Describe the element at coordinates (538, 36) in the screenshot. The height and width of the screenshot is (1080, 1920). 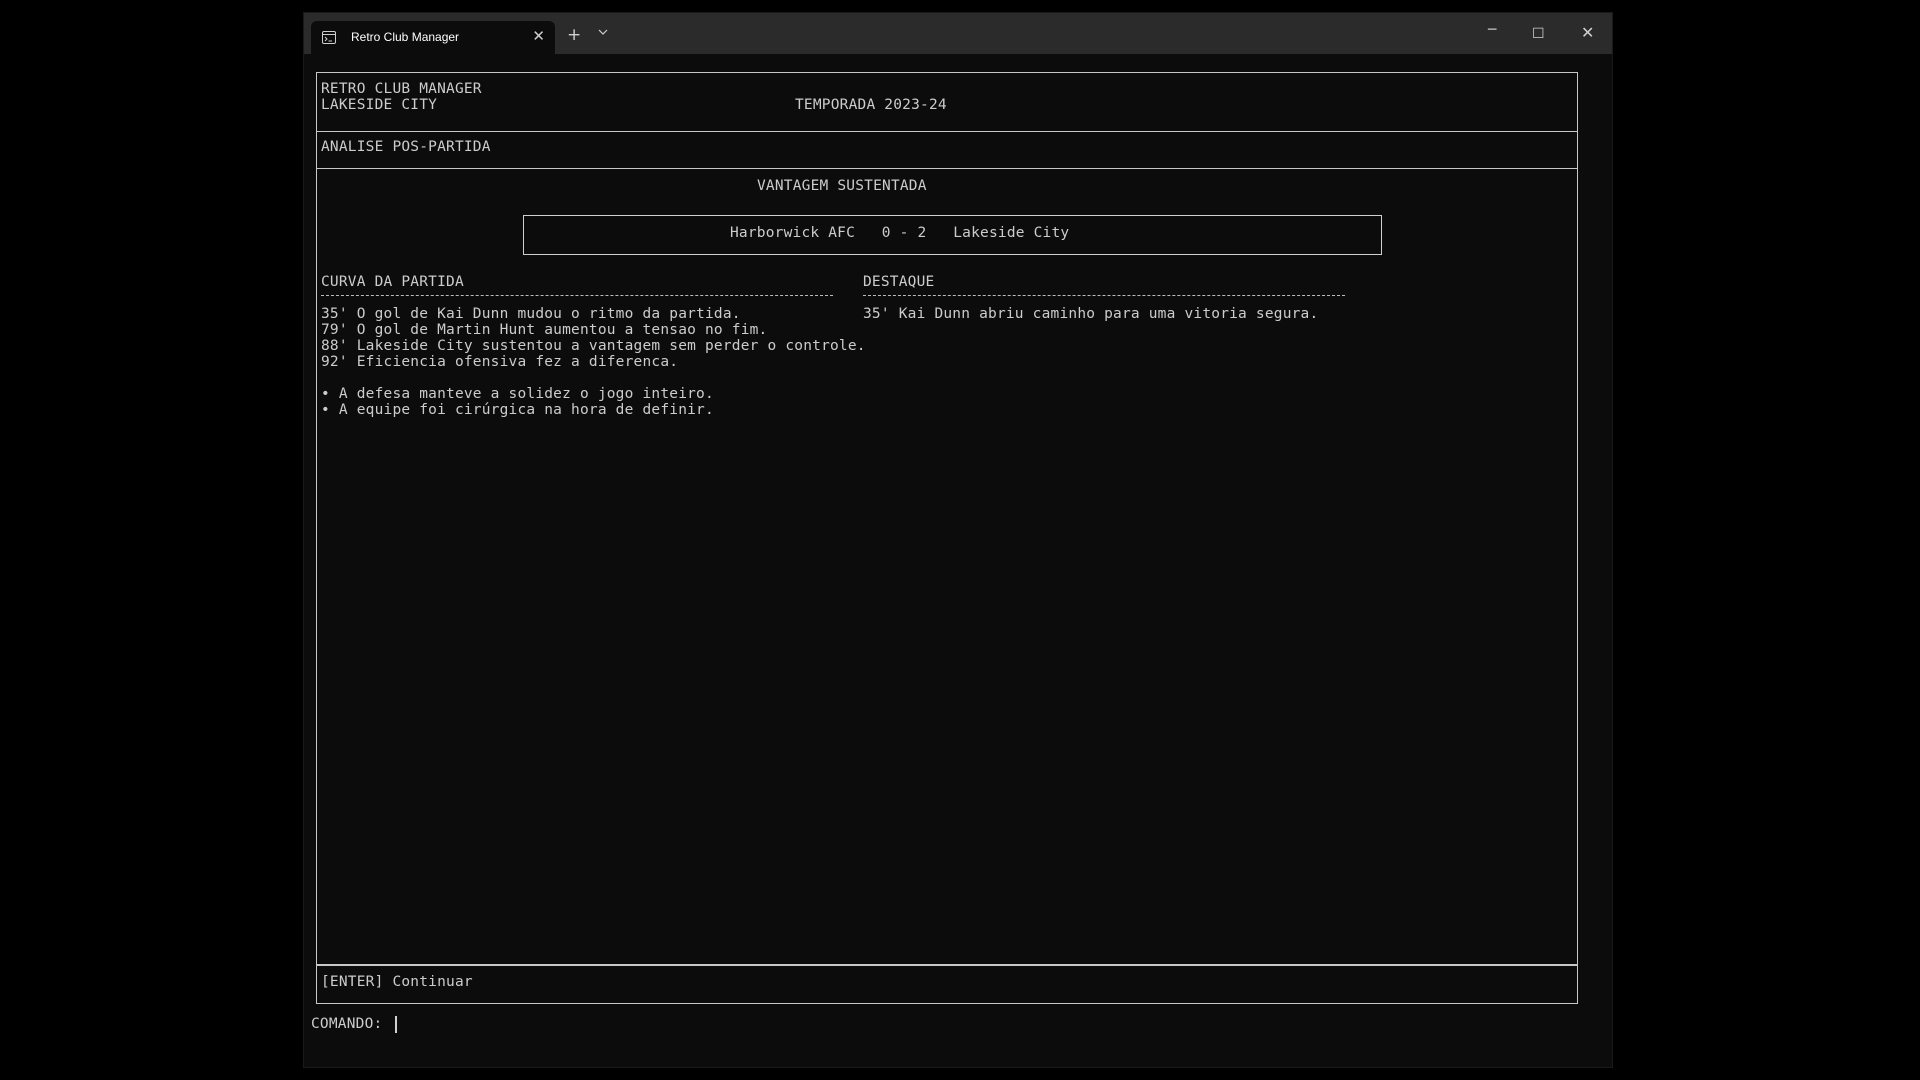
I see `close-icon: ✕` at that location.